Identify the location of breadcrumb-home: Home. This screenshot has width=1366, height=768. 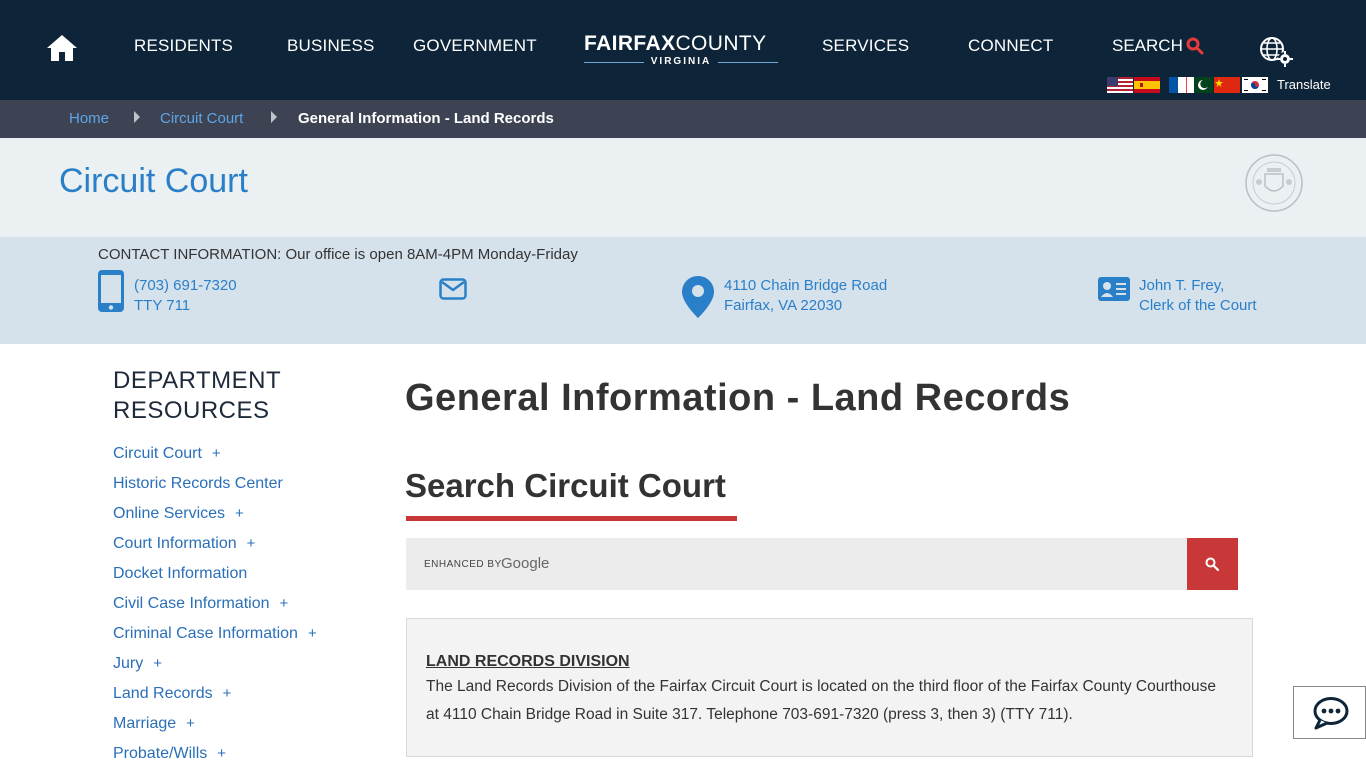
(89, 118).